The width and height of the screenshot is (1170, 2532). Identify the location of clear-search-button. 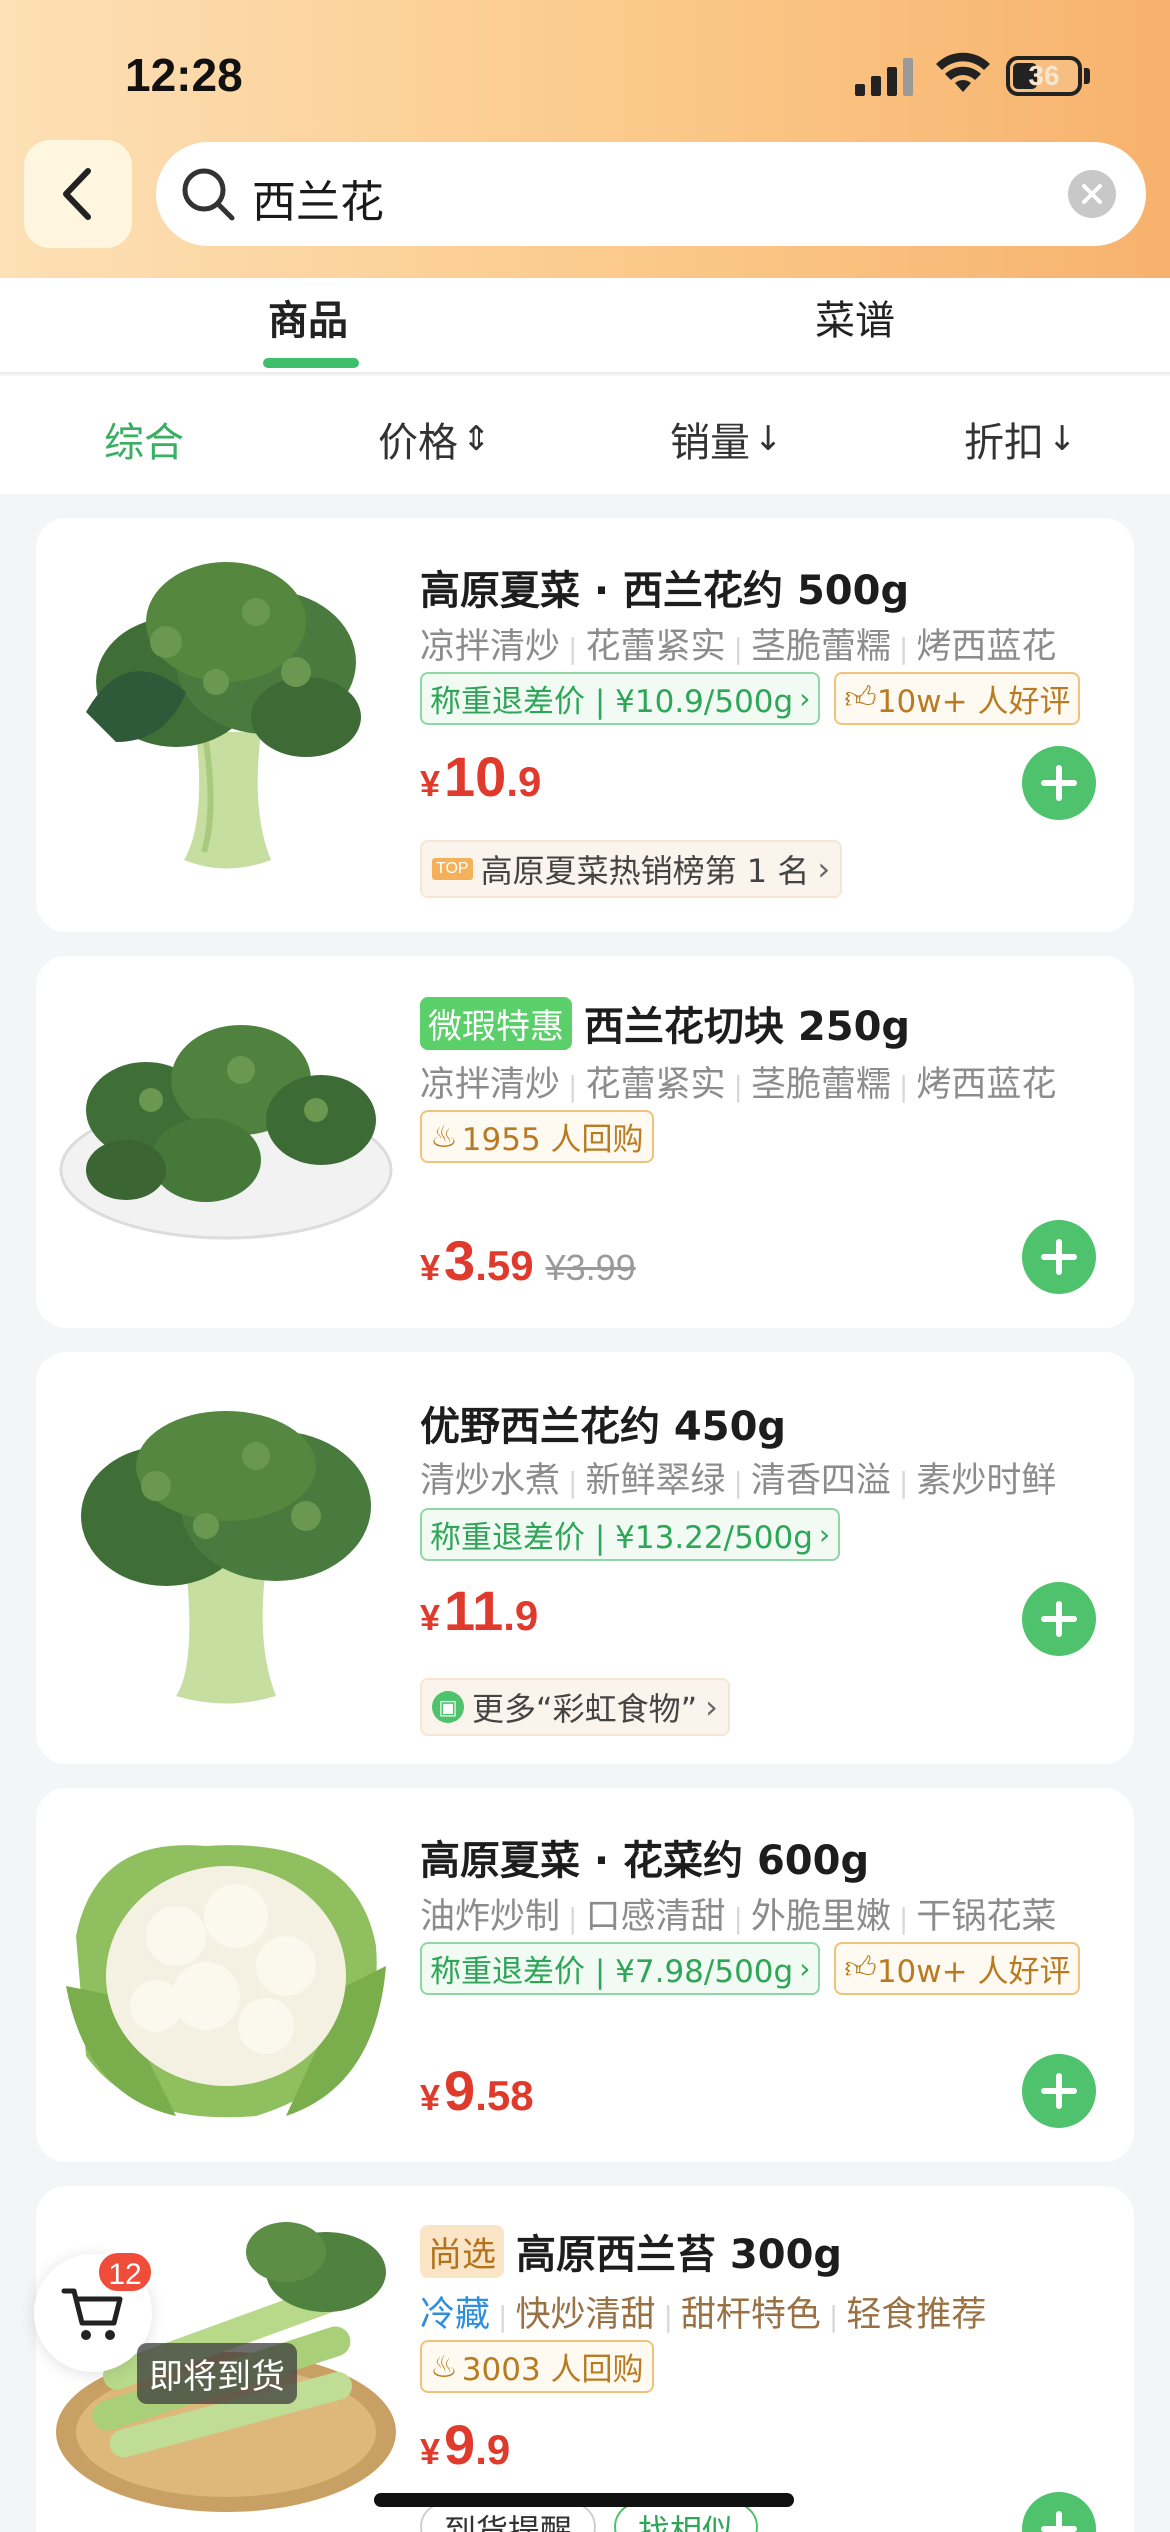
(1092, 194).